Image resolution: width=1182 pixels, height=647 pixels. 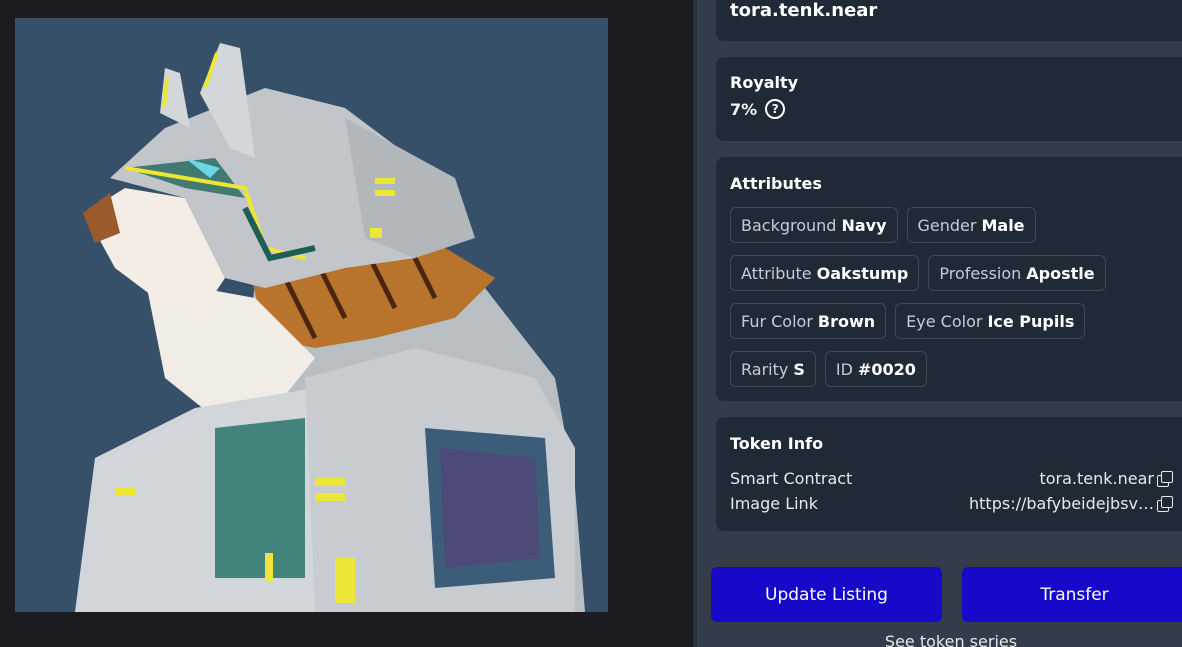 What do you see at coordinates (944, 321) in the screenshot?
I see `attribute-key: Eye Color` at bounding box center [944, 321].